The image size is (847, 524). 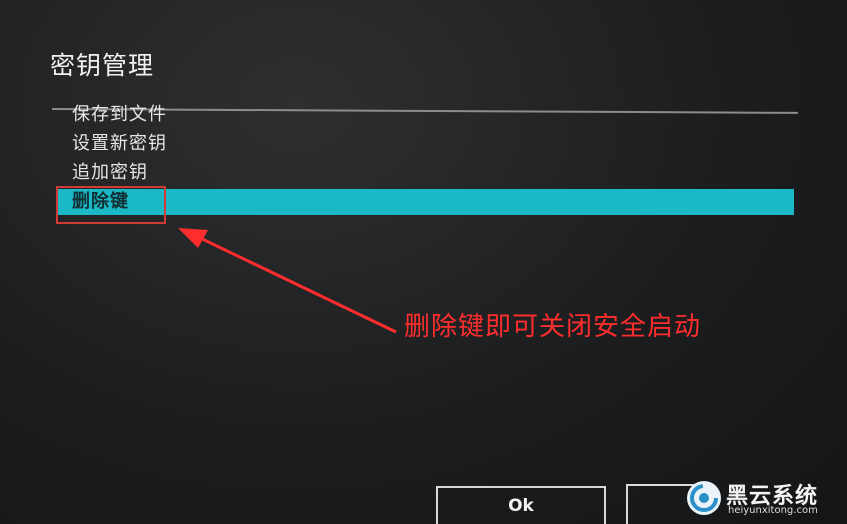 What do you see at coordinates (426, 202) in the screenshot?
I see `menu-item-delete-key: 删除键` at bounding box center [426, 202].